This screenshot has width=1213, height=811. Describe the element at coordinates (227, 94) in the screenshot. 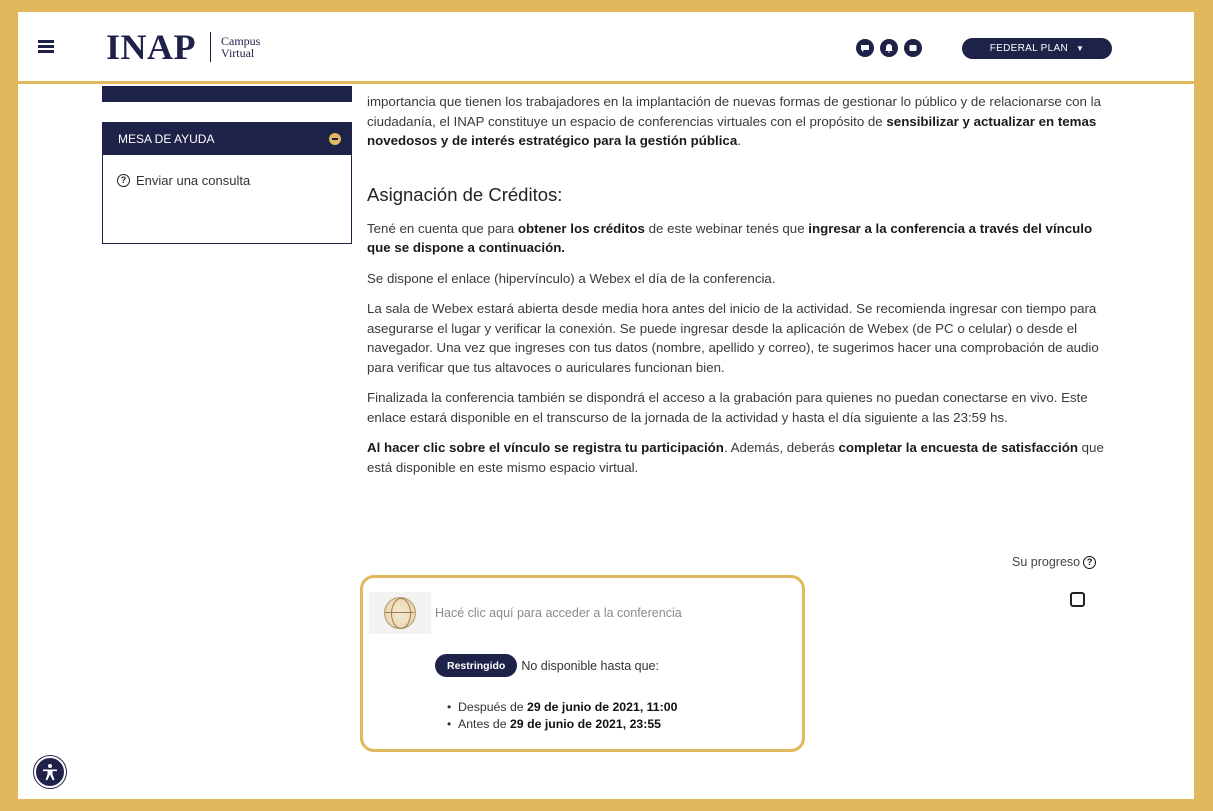

I see `sidebar-block-bottom` at that location.